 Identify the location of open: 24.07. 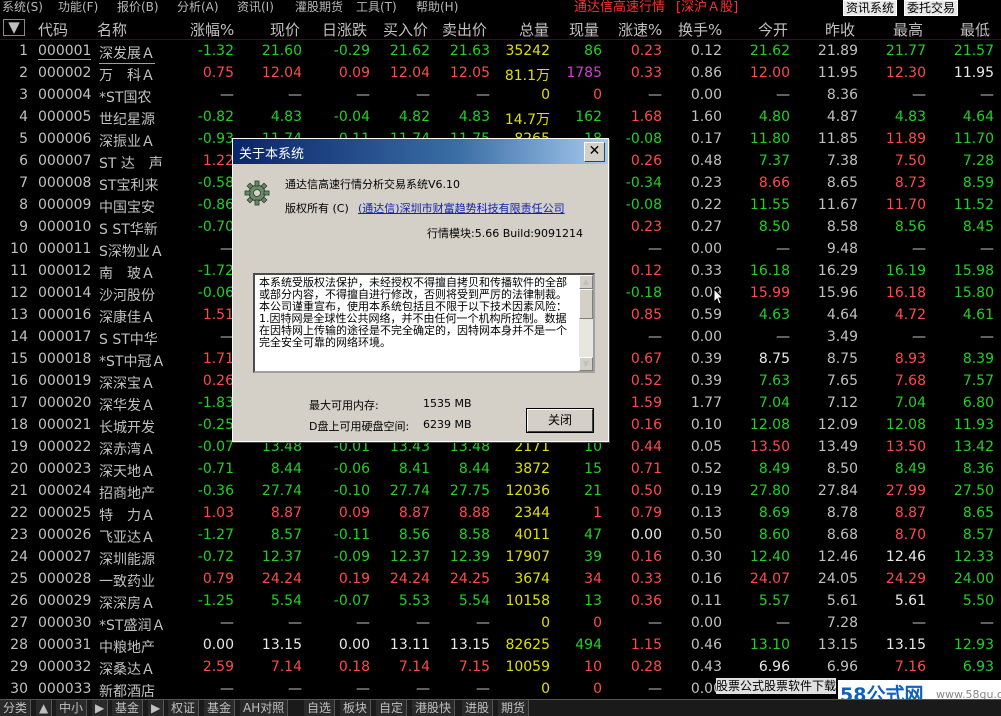
(769, 579).